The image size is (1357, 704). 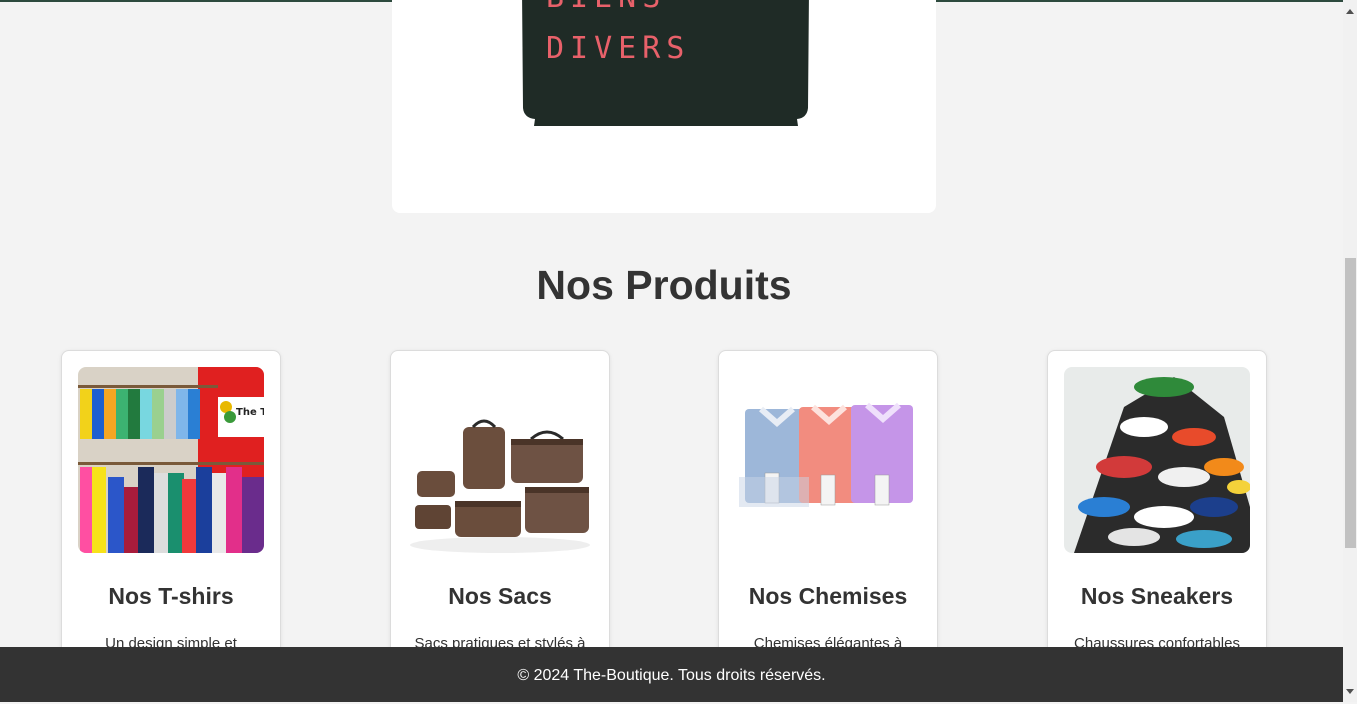 What do you see at coordinates (1157, 596) in the screenshot?
I see `product-title: Nos Sneakers` at bounding box center [1157, 596].